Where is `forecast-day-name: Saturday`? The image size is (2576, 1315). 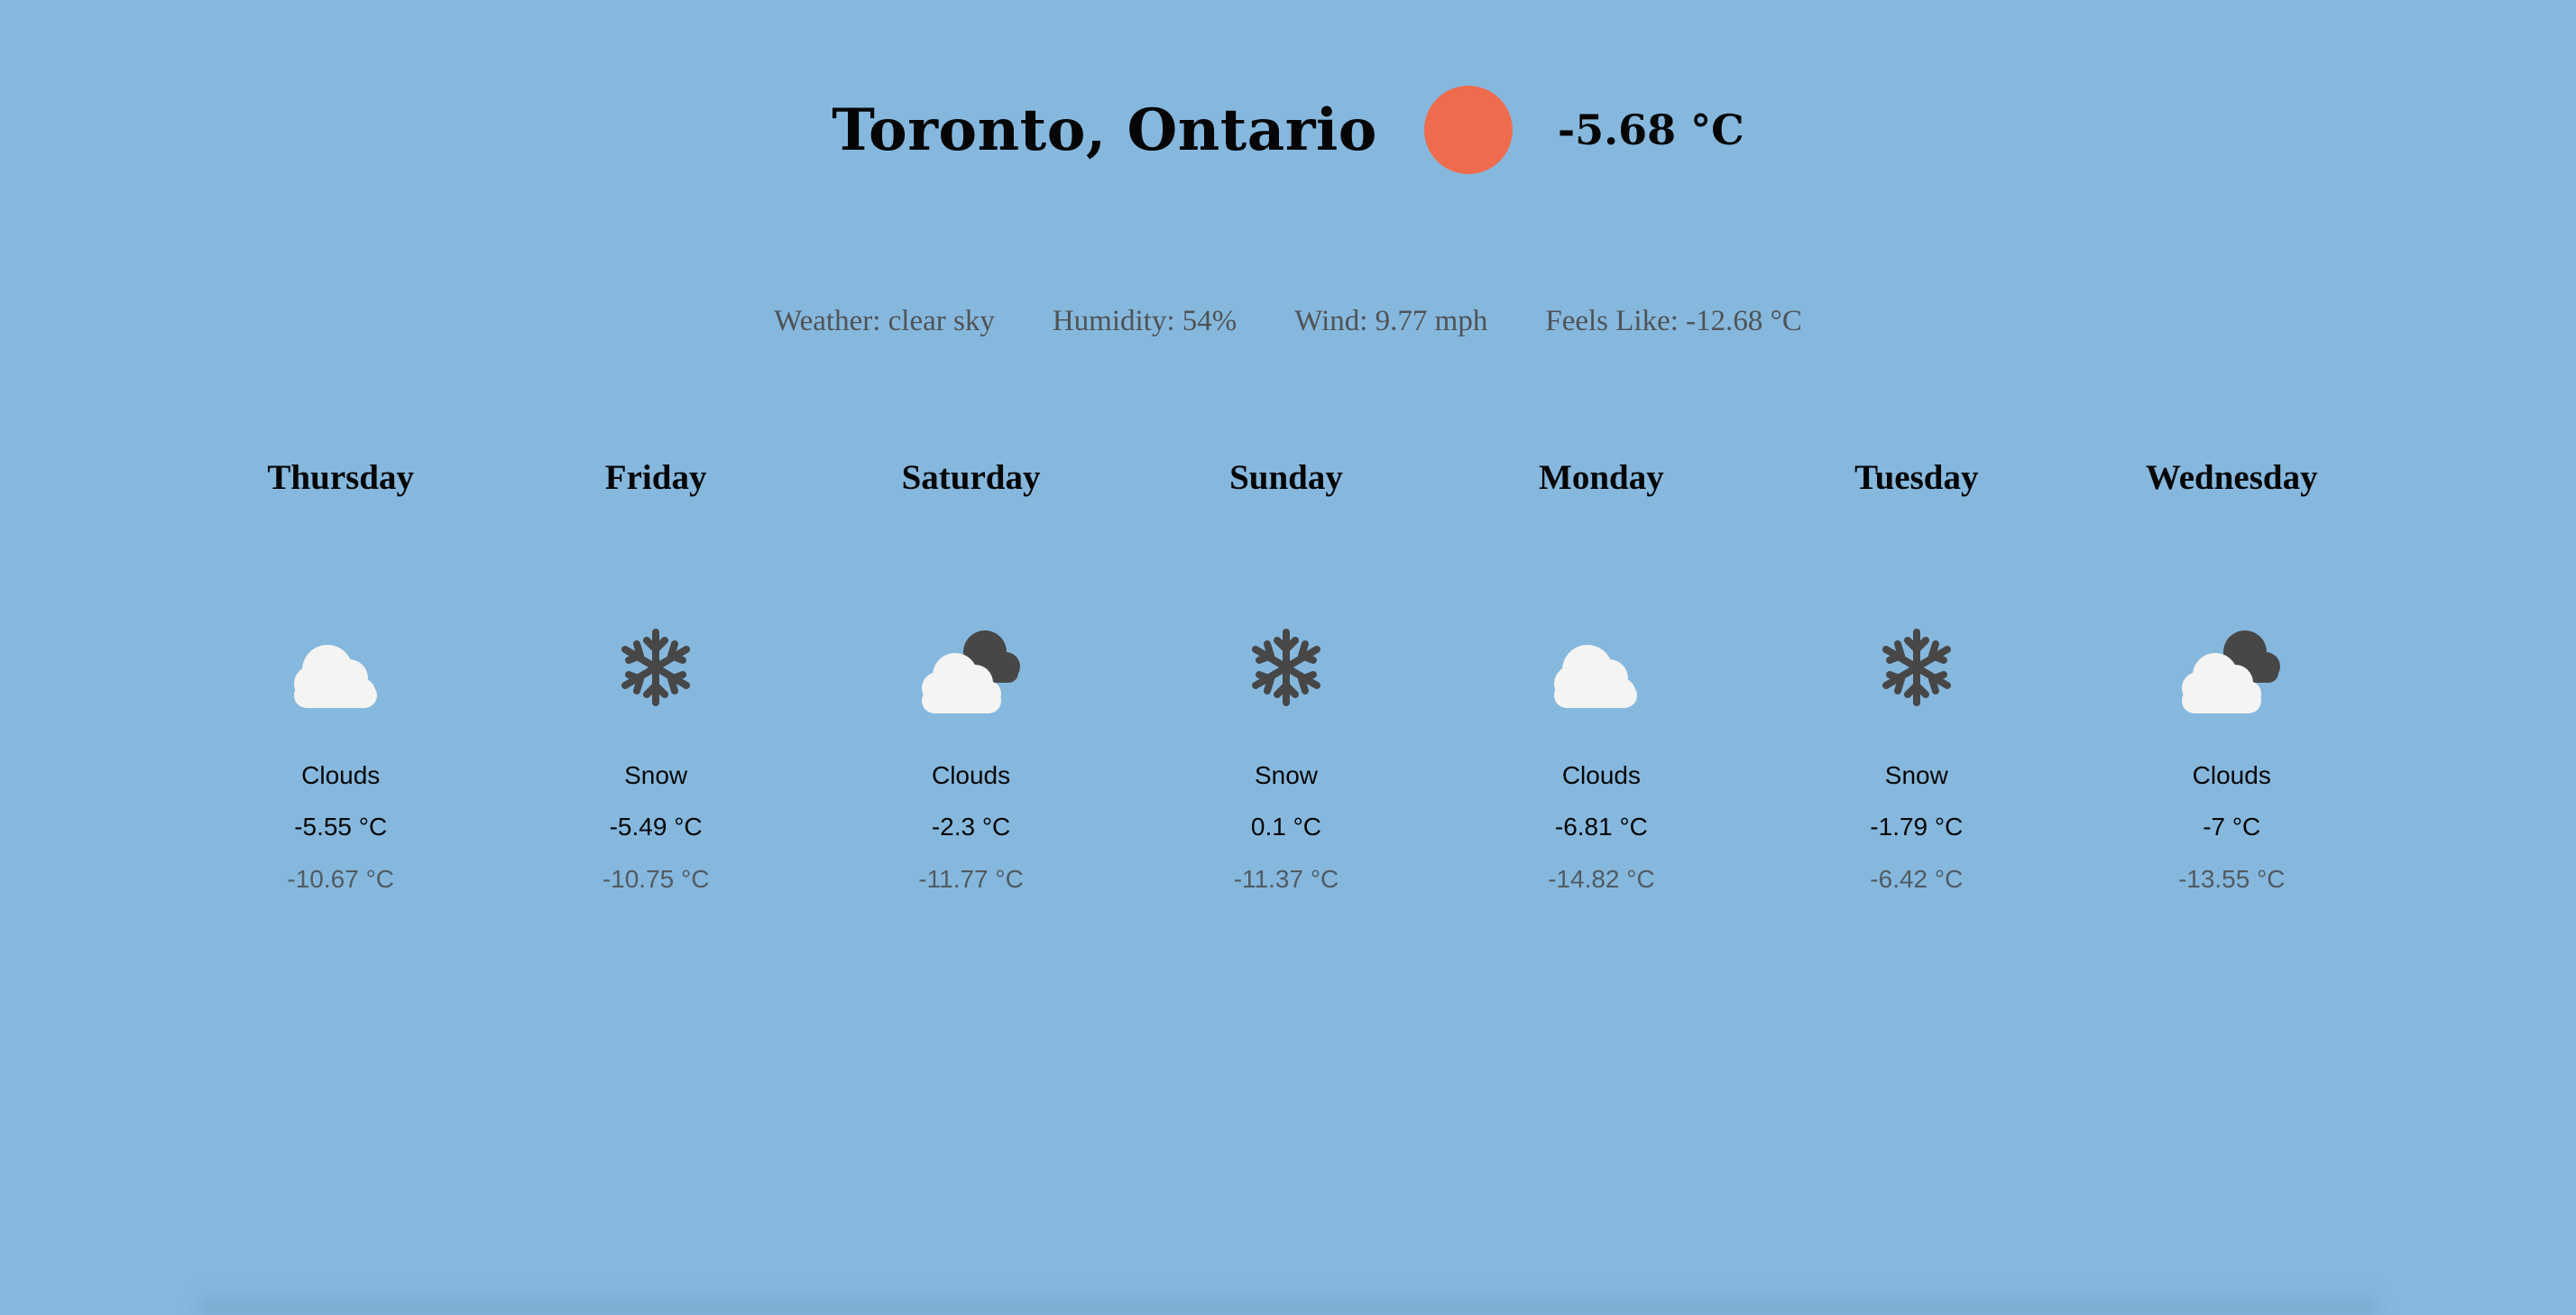
forecast-day-name: Saturday is located at coordinates (971, 477).